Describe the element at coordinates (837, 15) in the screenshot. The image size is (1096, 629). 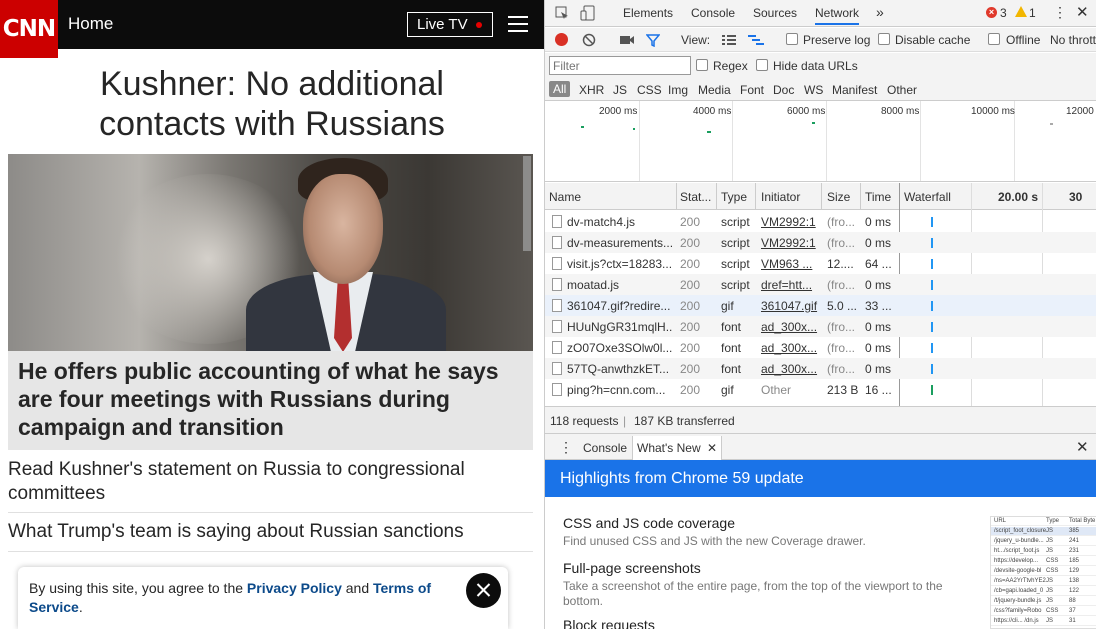
I see `tab-network: Network` at that location.